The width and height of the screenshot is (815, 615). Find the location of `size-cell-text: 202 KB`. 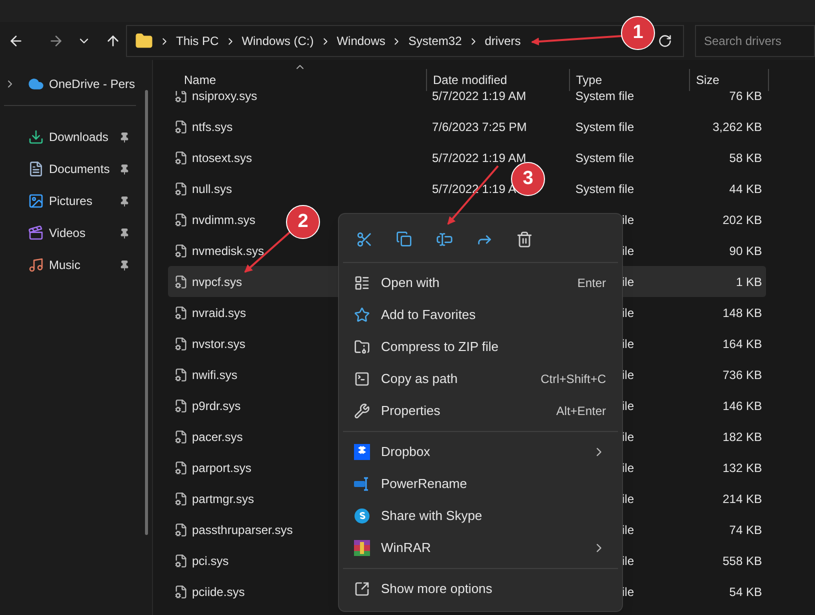

size-cell-text: 202 KB is located at coordinates (742, 220).